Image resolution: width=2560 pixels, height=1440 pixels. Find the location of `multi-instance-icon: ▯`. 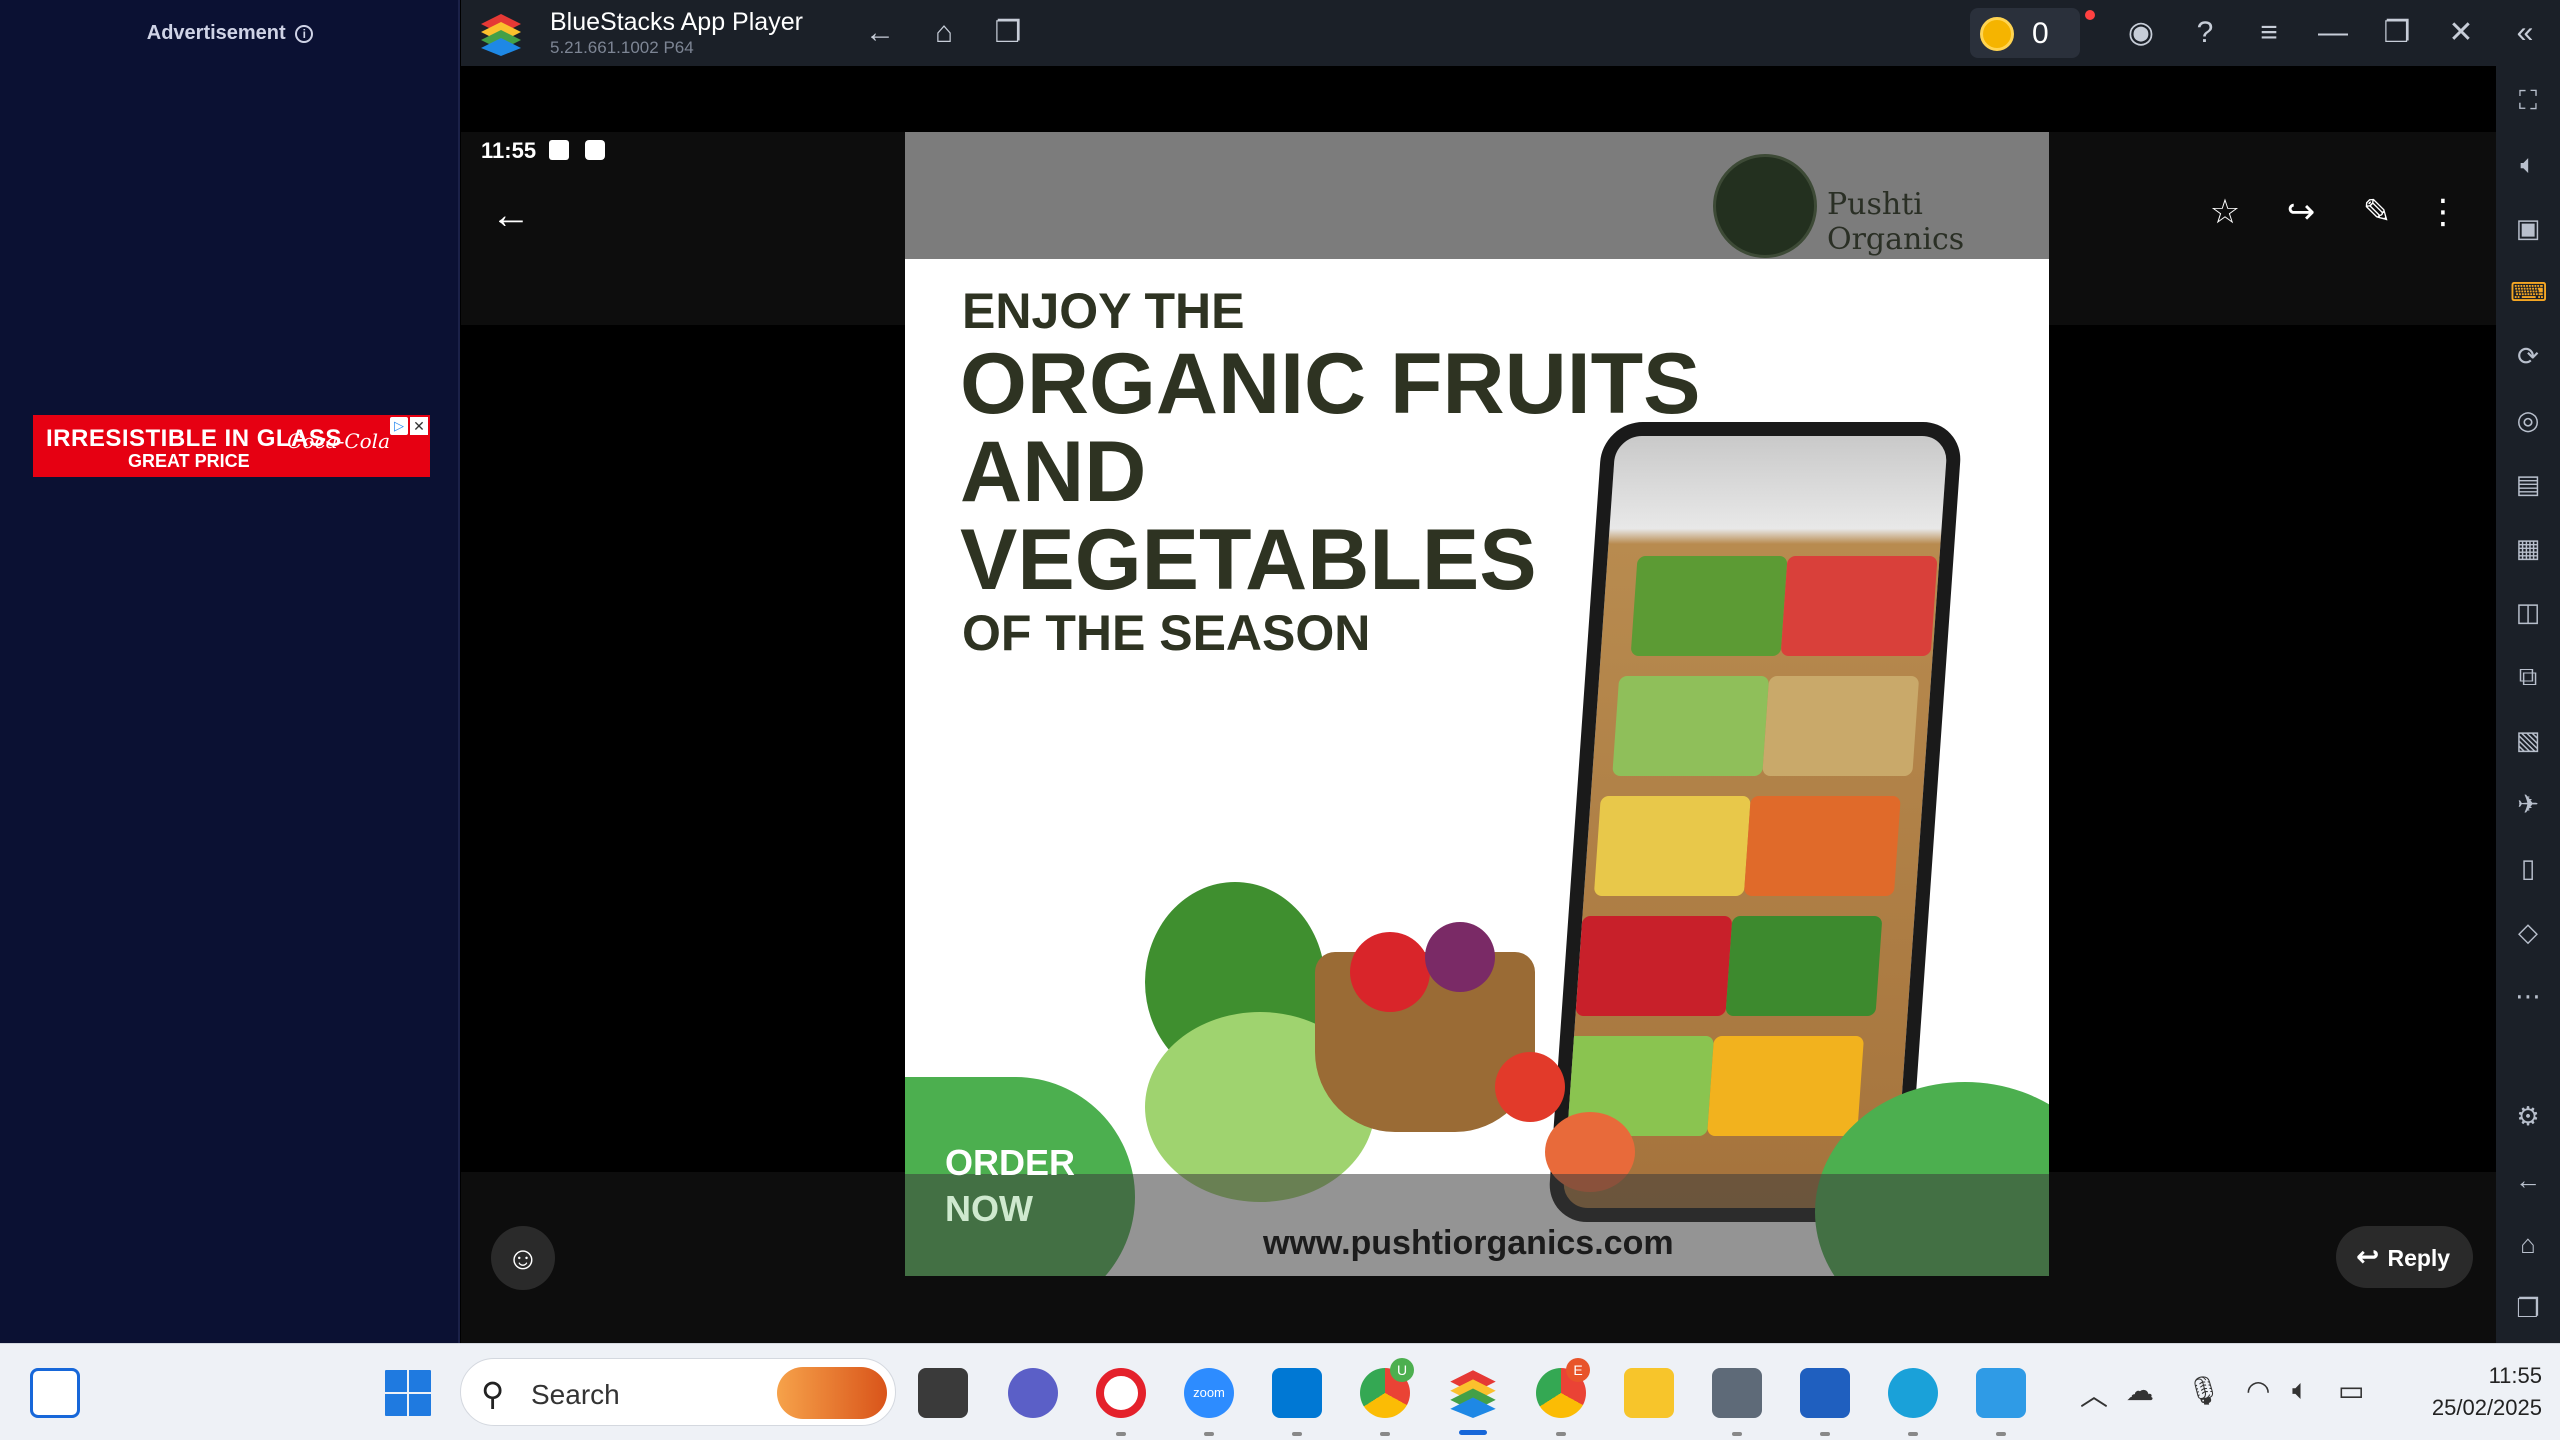

multi-instance-icon: ▯ is located at coordinates (2528, 868).